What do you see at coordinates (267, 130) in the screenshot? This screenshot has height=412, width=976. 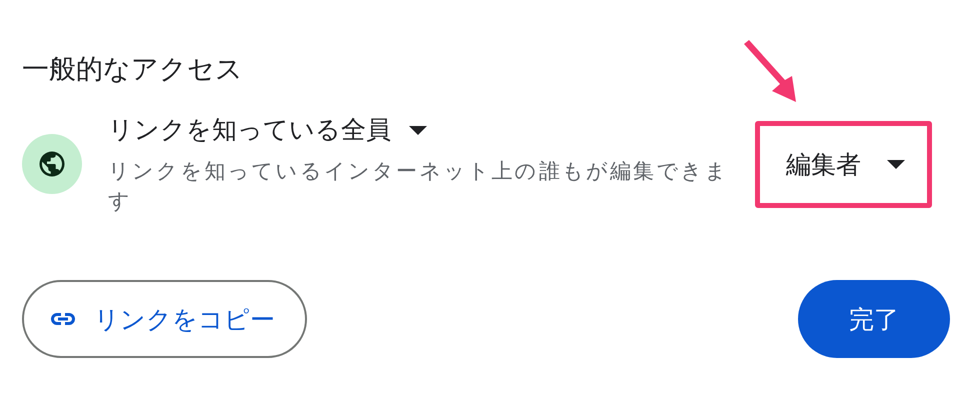 I see `access-scope-dropdown: リンクを知っている全員` at bounding box center [267, 130].